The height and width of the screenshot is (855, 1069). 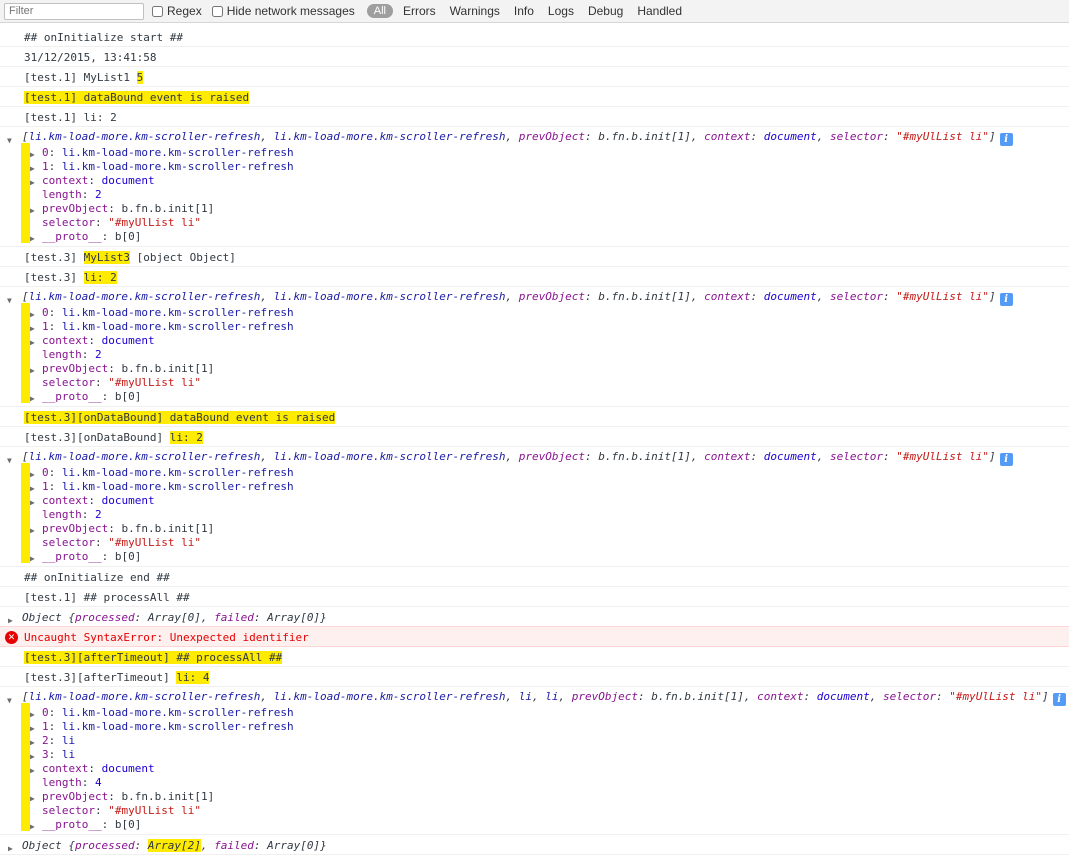 What do you see at coordinates (128, 396) in the screenshot?
I see `message-text: b[0]` at bounding box center [128, 396].